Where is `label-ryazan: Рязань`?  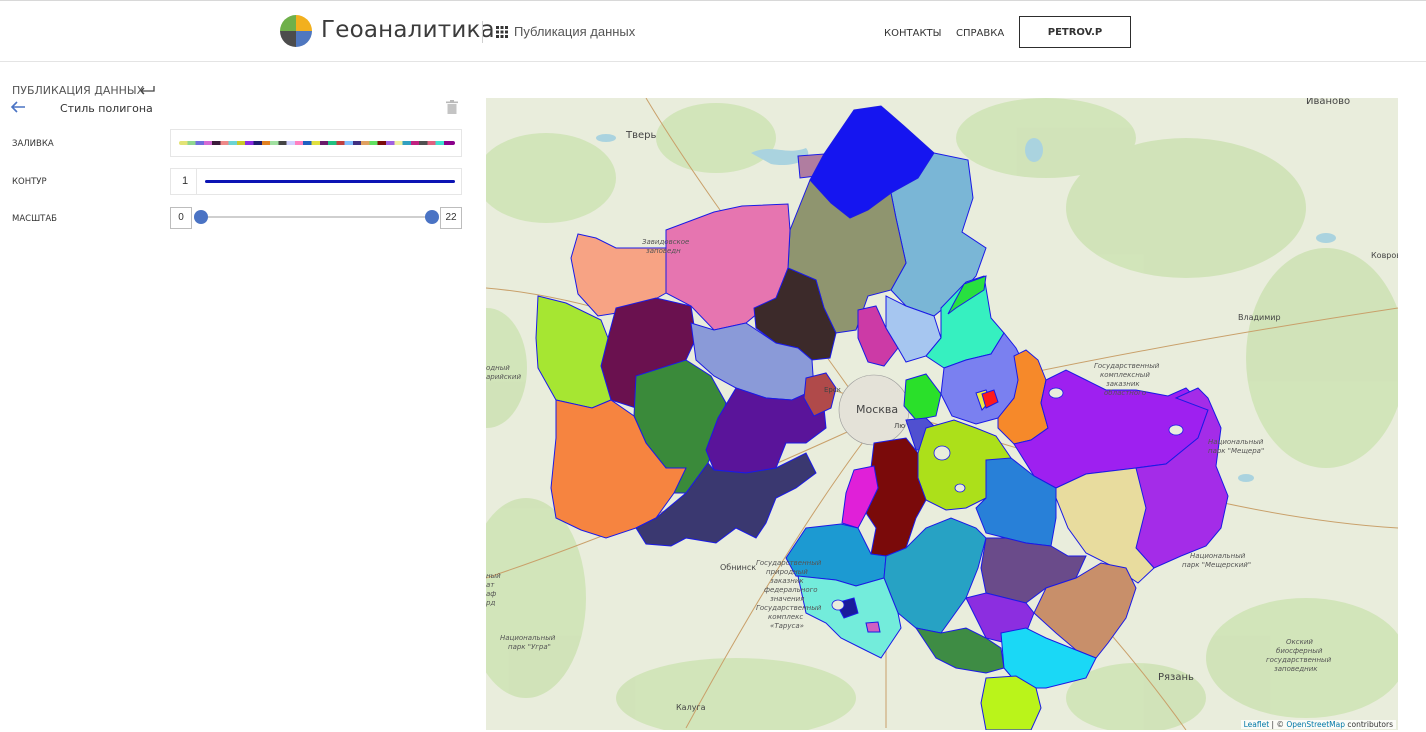 label-ryazan: Рязань is located at coordinates (1176, 677).